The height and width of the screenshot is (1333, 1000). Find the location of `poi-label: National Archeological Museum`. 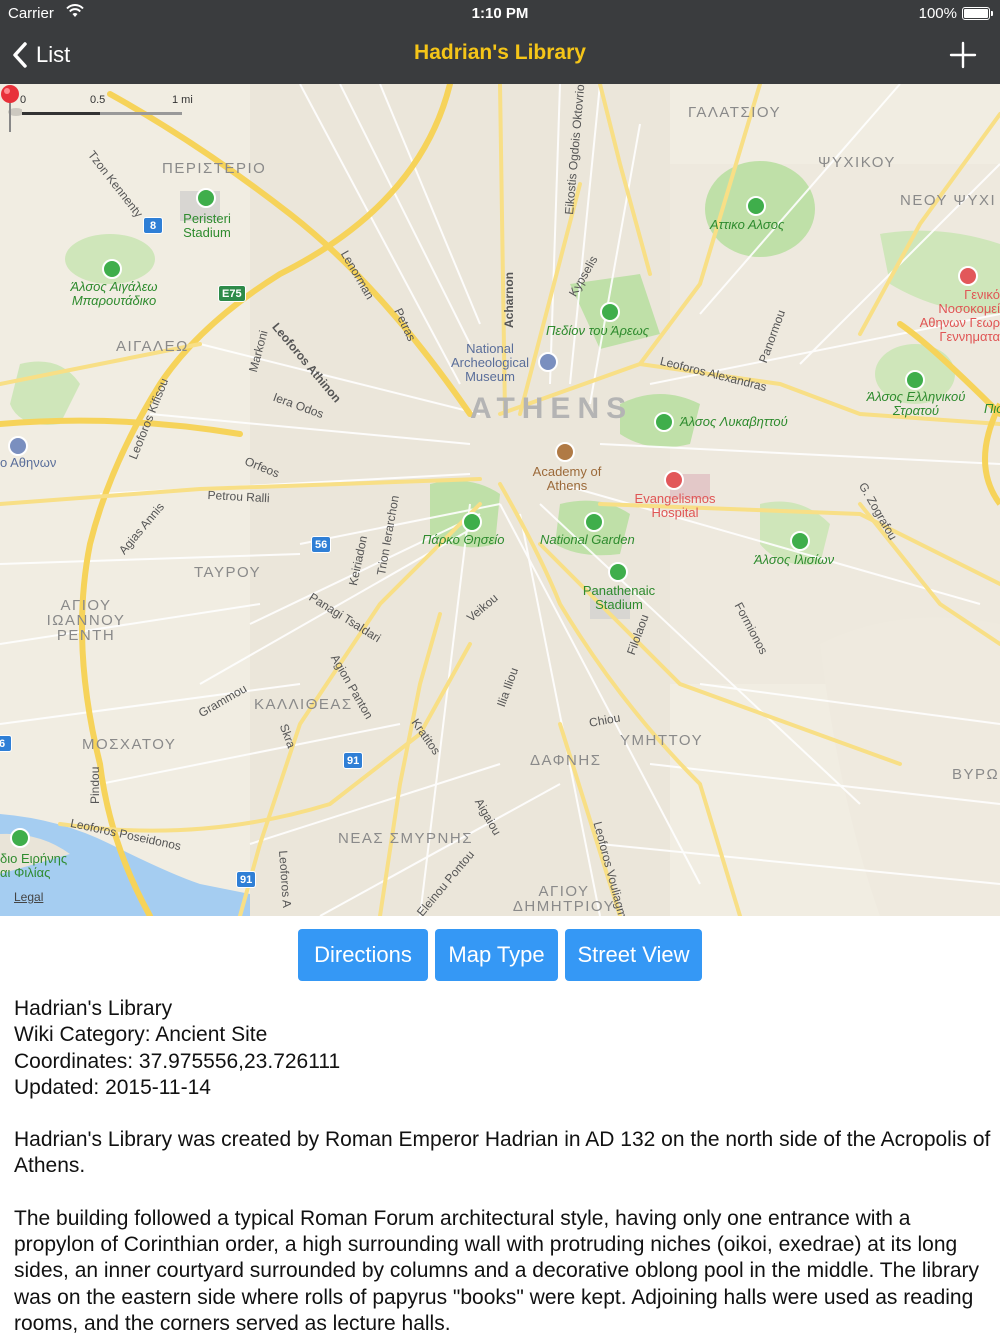

poi-label: National Archeological Museum is located at coordinates (490, 362).